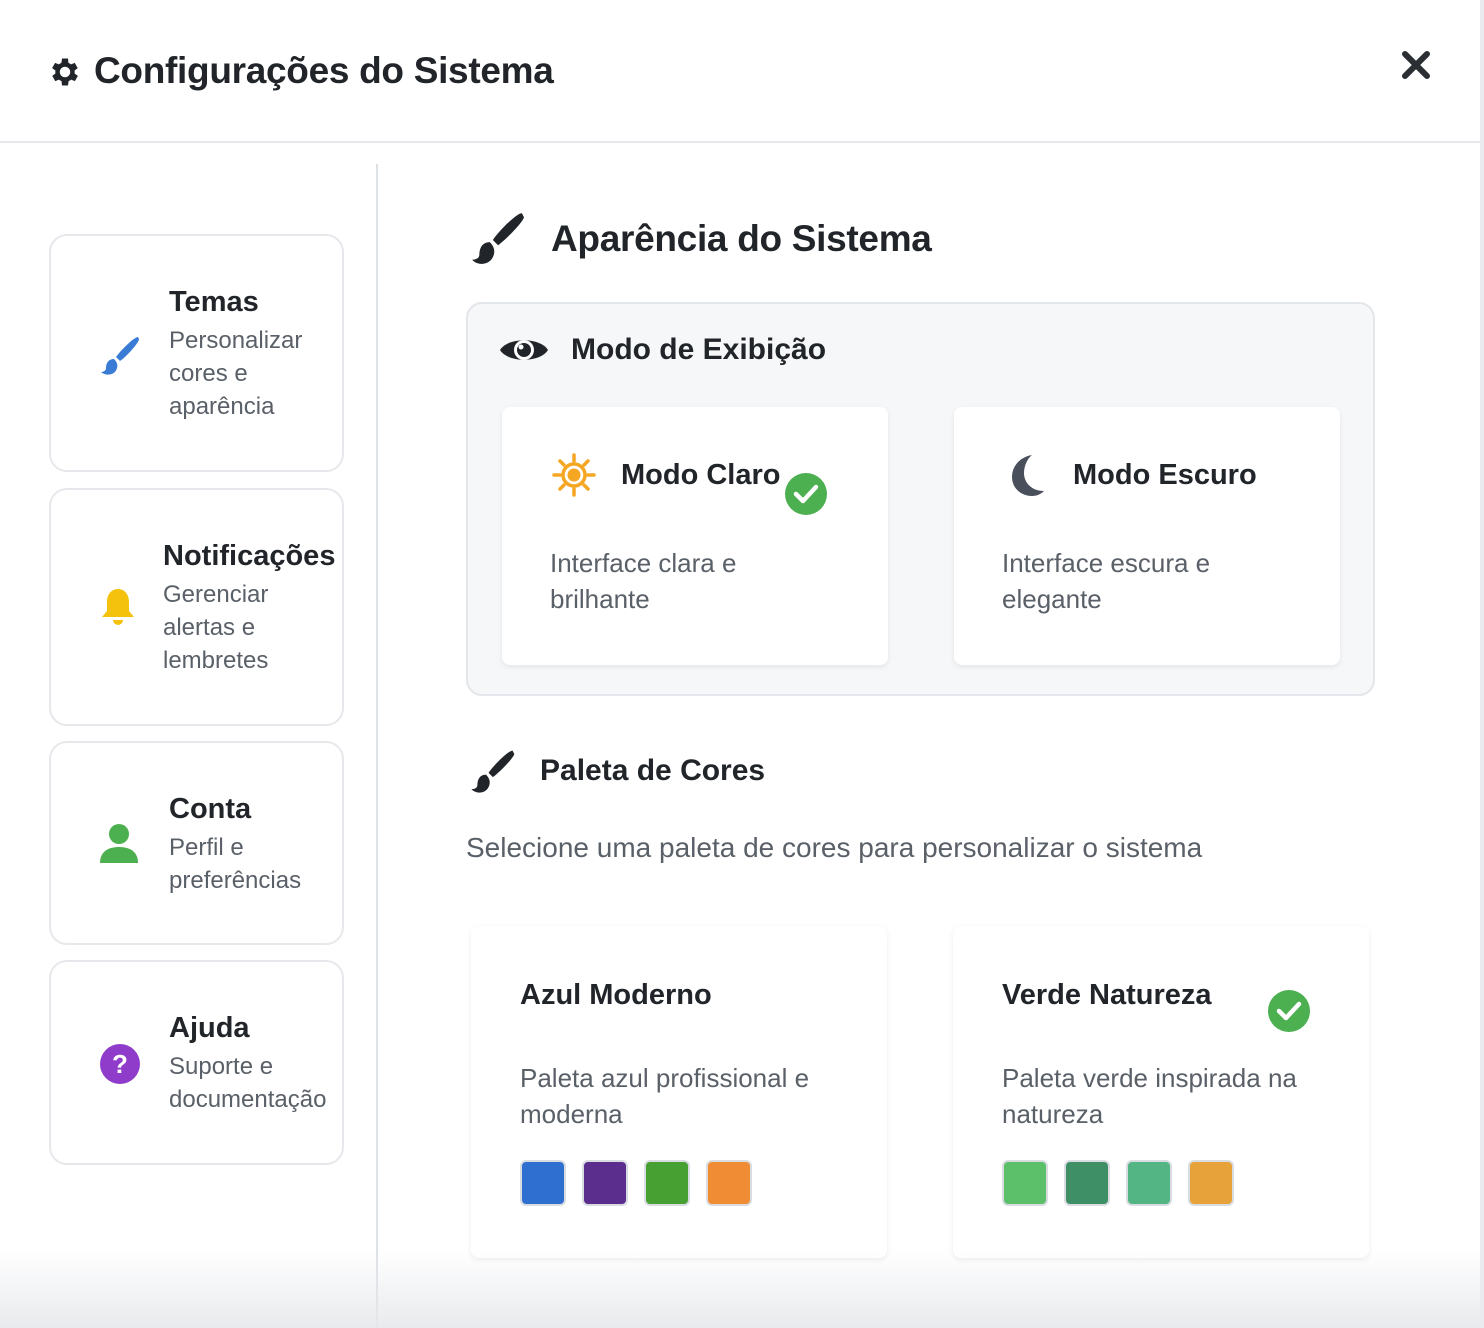  Describe the element at coordinates (742, 71) in the screenshot. I see `modal-header: Configurações do Sistema` at that location.